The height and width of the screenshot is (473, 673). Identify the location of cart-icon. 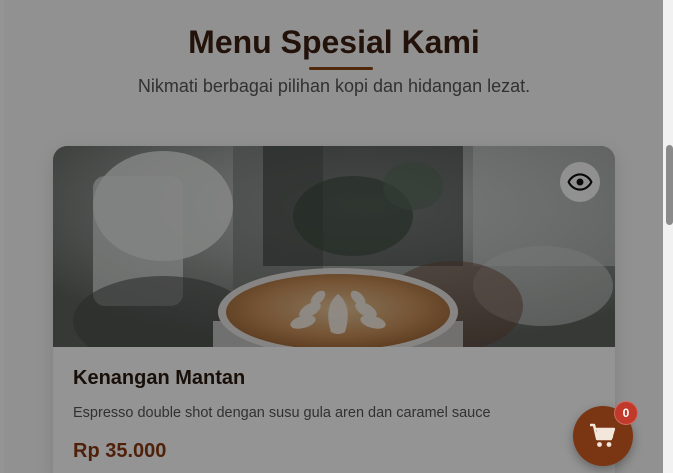
(603, 435).